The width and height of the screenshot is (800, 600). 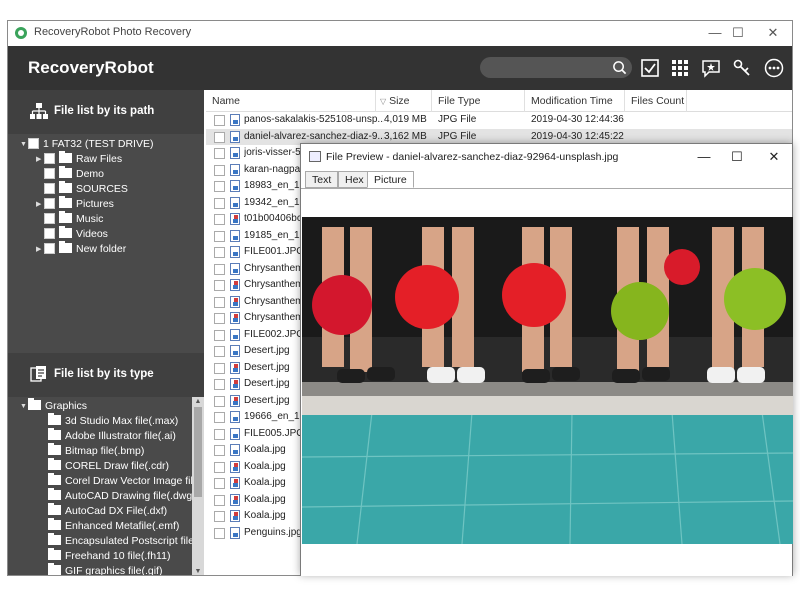 I want to click on tree-item-folder: ▶ New folder, so click(x=81, y=249).